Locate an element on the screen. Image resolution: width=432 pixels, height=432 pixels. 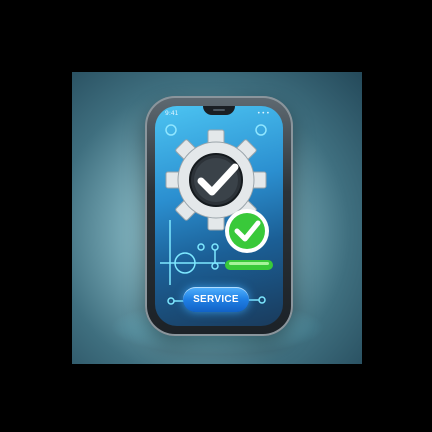
status-signal-icon: ••• is located at coordinates (264, 113).